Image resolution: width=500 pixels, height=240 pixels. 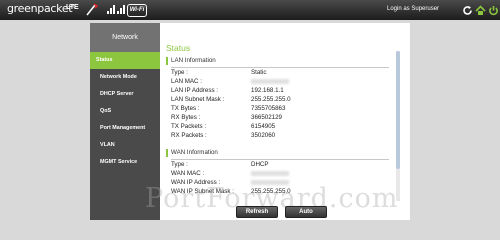 What do you see at coordinates (480, 10) in the screenshot?
I see `home-icon` at bounding box center [480, 10].